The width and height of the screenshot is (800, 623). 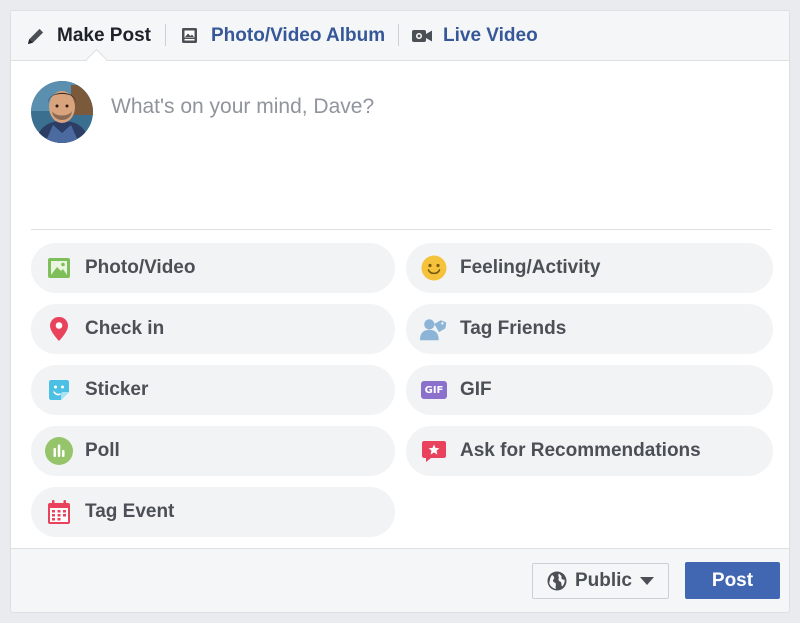 I want to click on sticker-icon, so click(x=59, y=390).